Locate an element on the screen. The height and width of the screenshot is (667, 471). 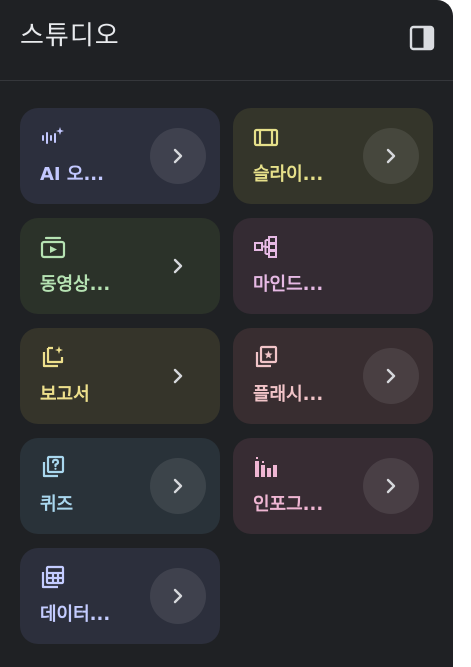
open-audio-overview-button is located at coordinates (178, 156).